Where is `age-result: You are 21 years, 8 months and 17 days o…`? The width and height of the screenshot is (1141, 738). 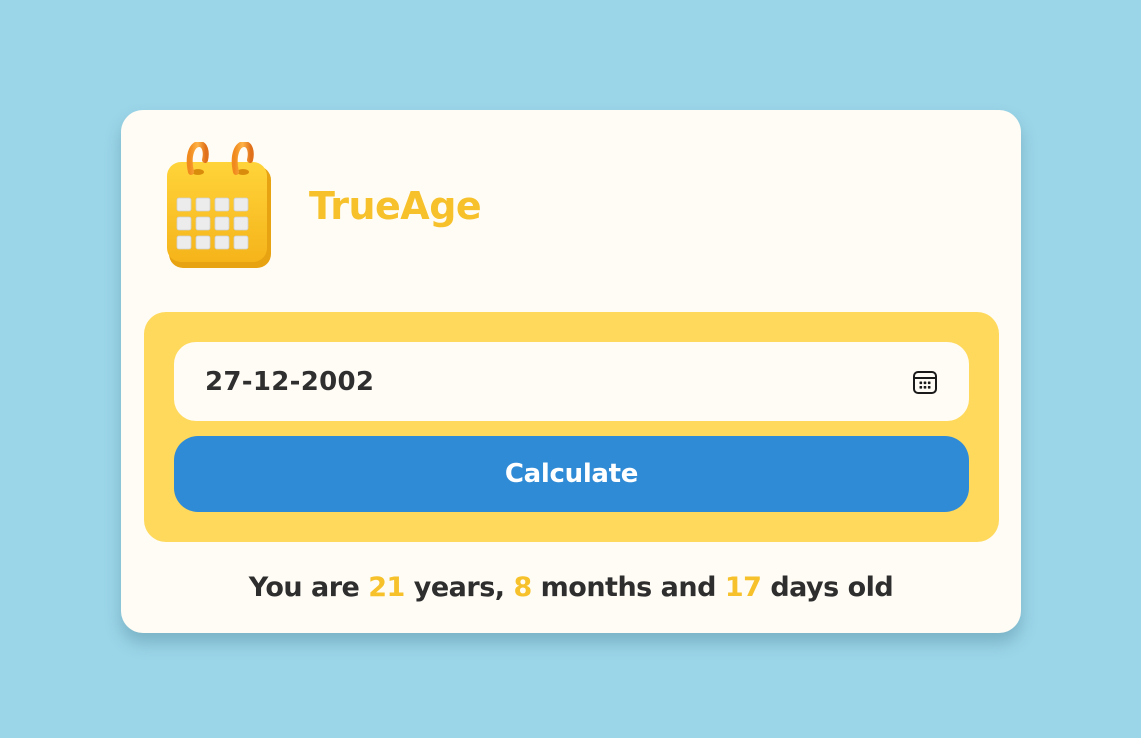
age-result: You are 21 years, 8 months and 17 days o… is located at coordinates (571, 587).